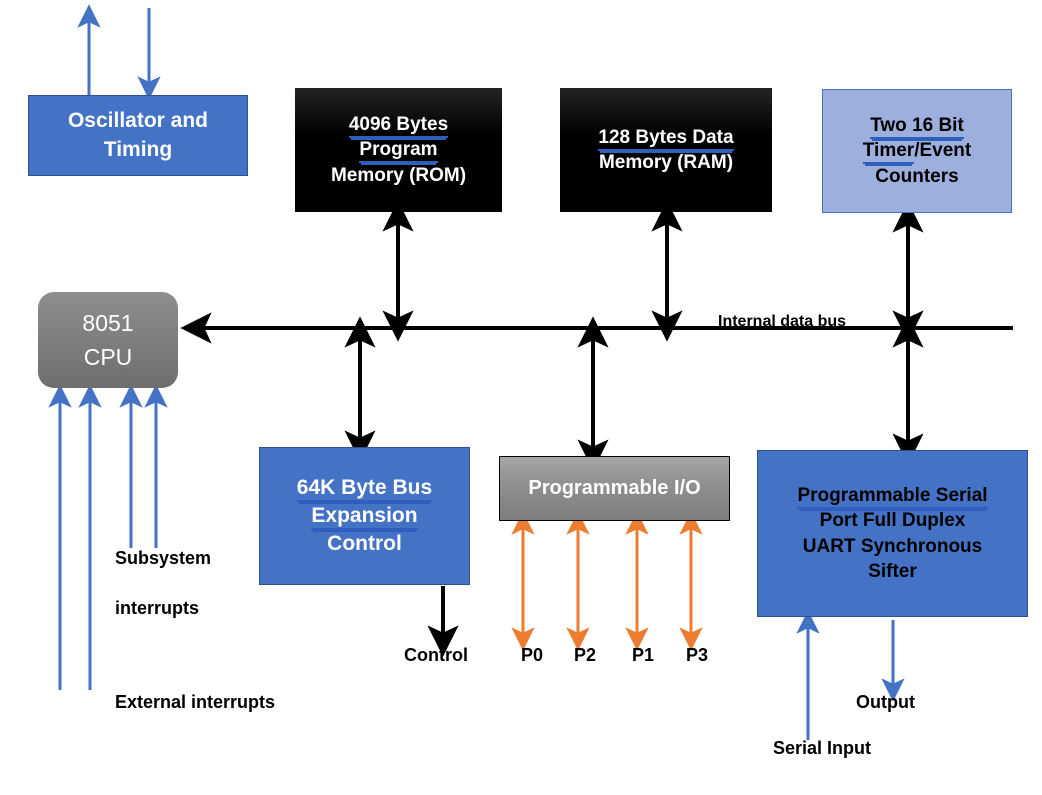 The height and width of the screenshot is (795, 1042). I want to click on timer-line-2b-text: /Event, so click(943, 151).